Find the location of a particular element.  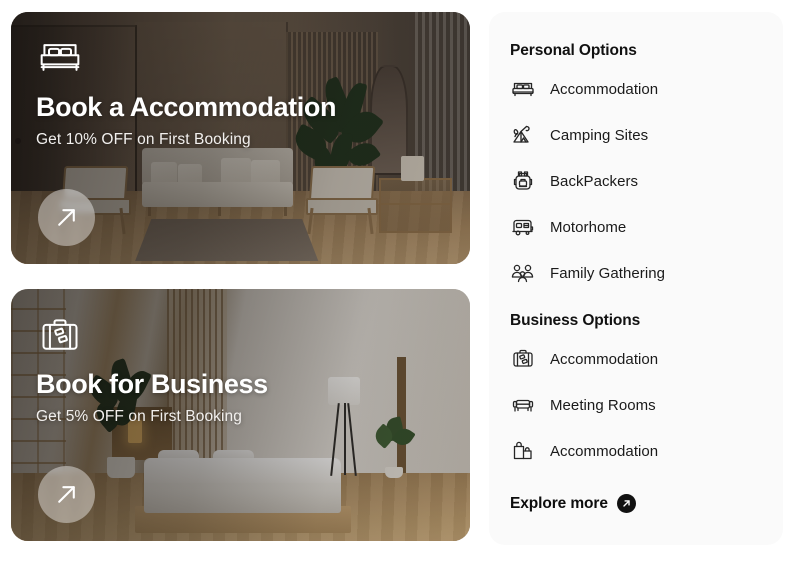

briefcase-icon is located at coordinates (523, 358).